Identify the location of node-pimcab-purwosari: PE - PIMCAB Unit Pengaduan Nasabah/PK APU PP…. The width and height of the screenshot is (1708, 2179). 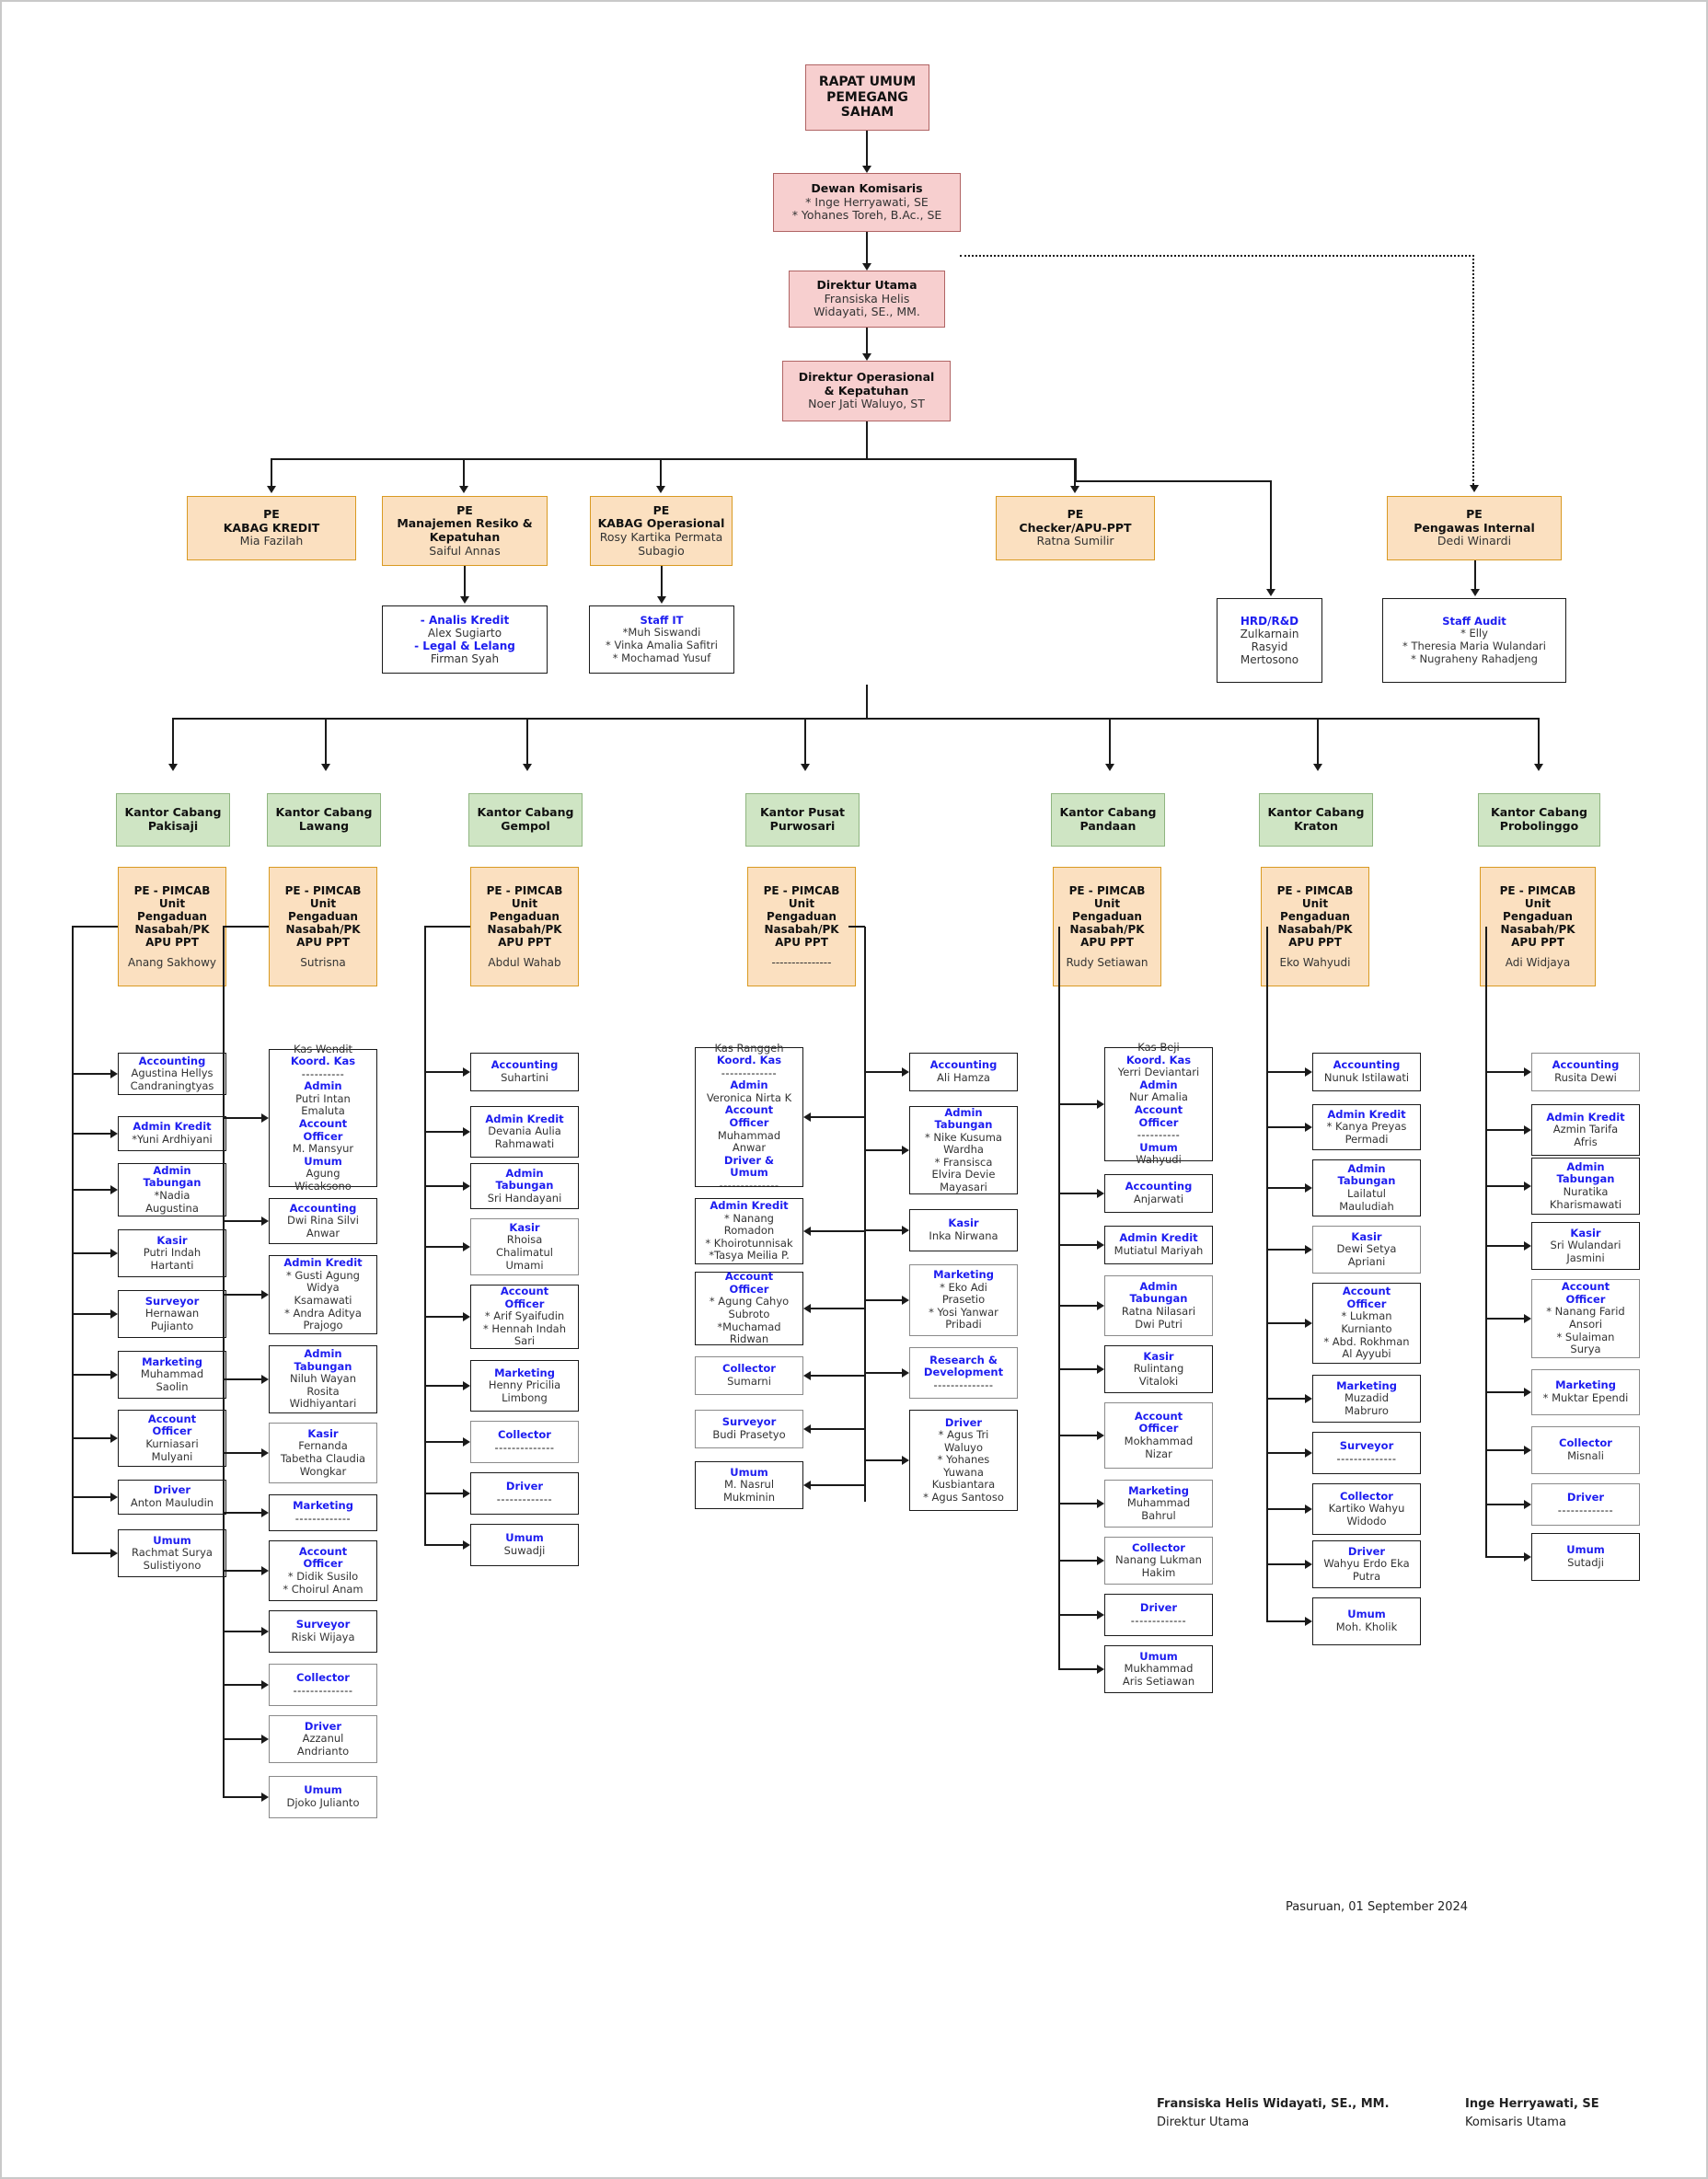
(802, 926).